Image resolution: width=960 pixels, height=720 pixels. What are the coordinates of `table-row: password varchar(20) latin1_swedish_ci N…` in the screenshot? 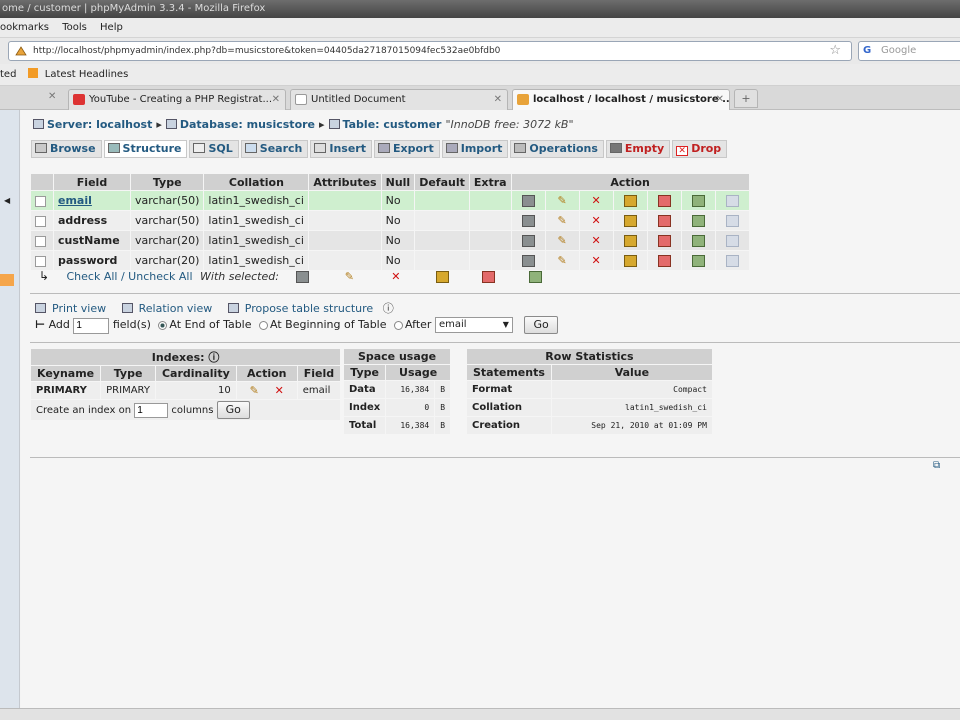 It's located at (390, 260).